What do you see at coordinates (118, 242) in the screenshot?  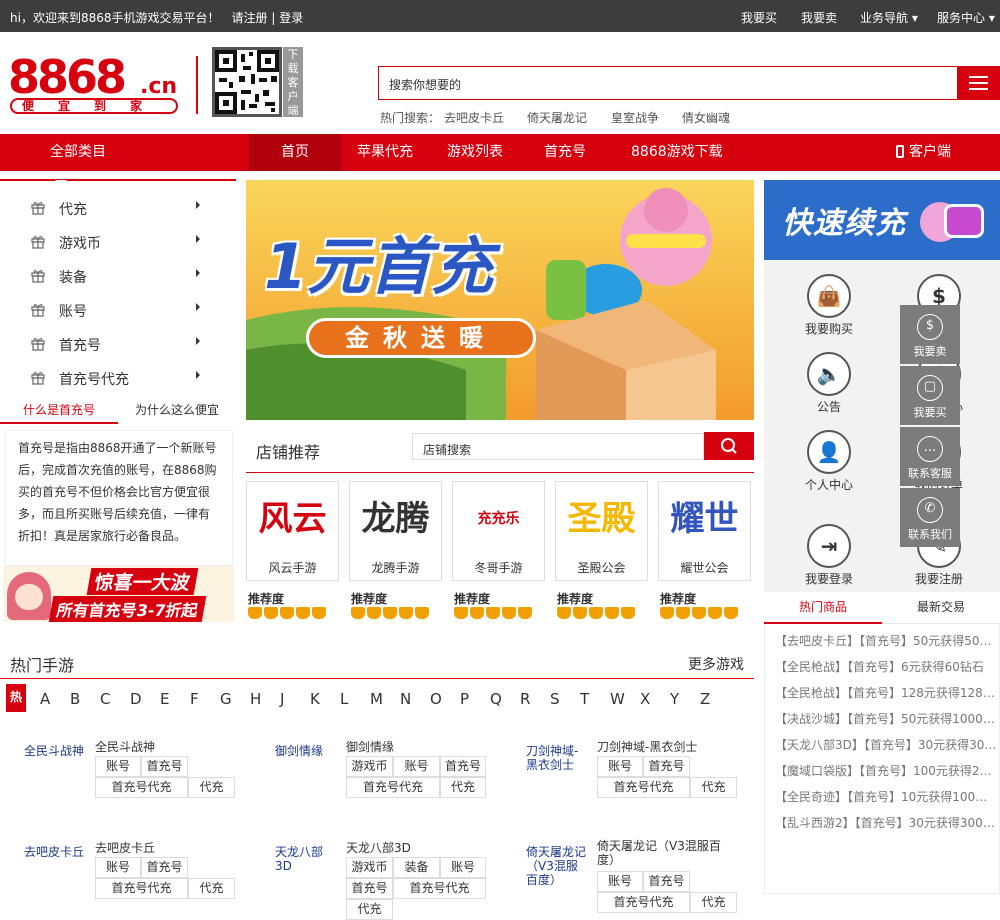 I see `category-item-game-coin: 游戏币` at bounding box center [118, 242].